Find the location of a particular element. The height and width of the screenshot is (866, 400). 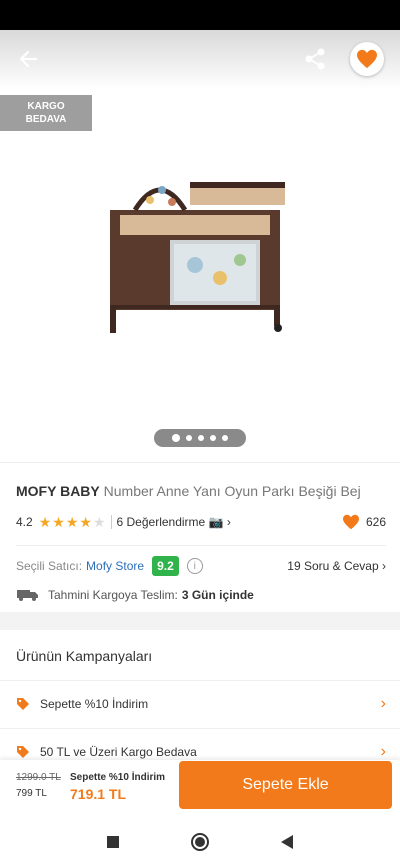

delivery-label: Tahmini Kargoya Teslim: is located at coordinates (113, 595).